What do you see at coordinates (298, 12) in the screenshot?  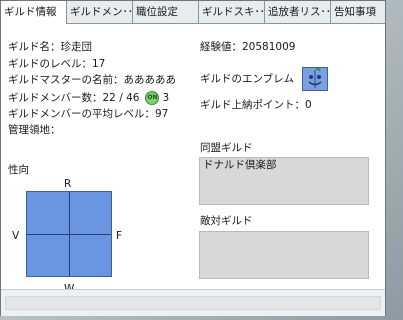 I see `tab-expelled-list: 追放者リス･･･` at bounding box center [298, 12].